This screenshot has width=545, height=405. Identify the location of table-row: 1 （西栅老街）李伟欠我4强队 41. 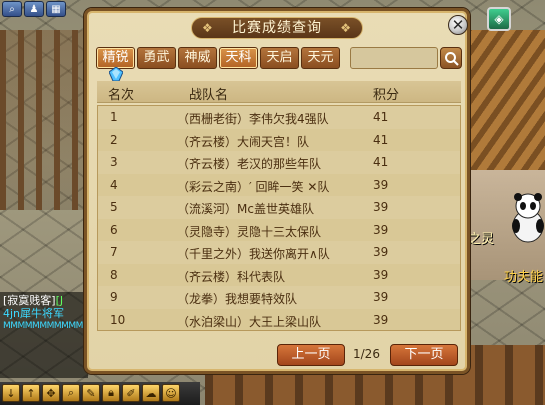
(279, 117).